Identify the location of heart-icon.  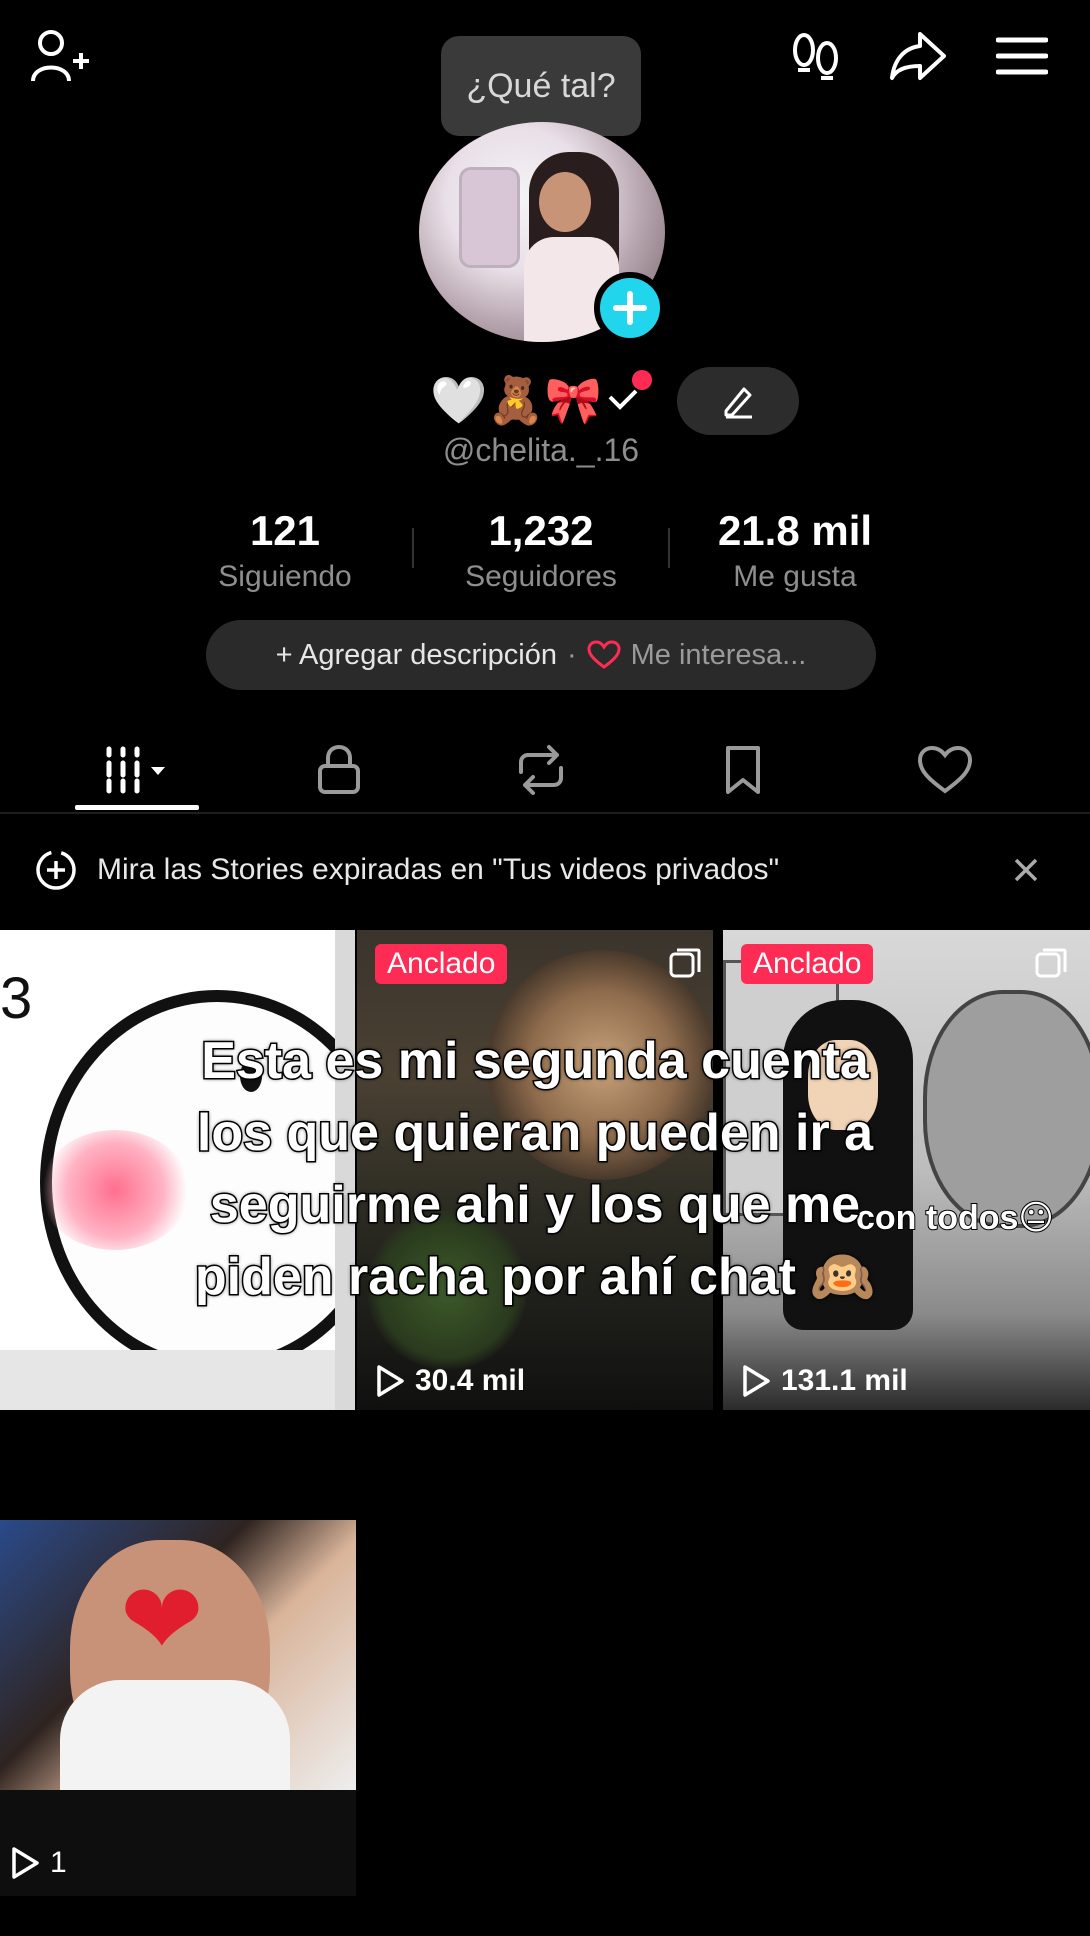
(945, 769).